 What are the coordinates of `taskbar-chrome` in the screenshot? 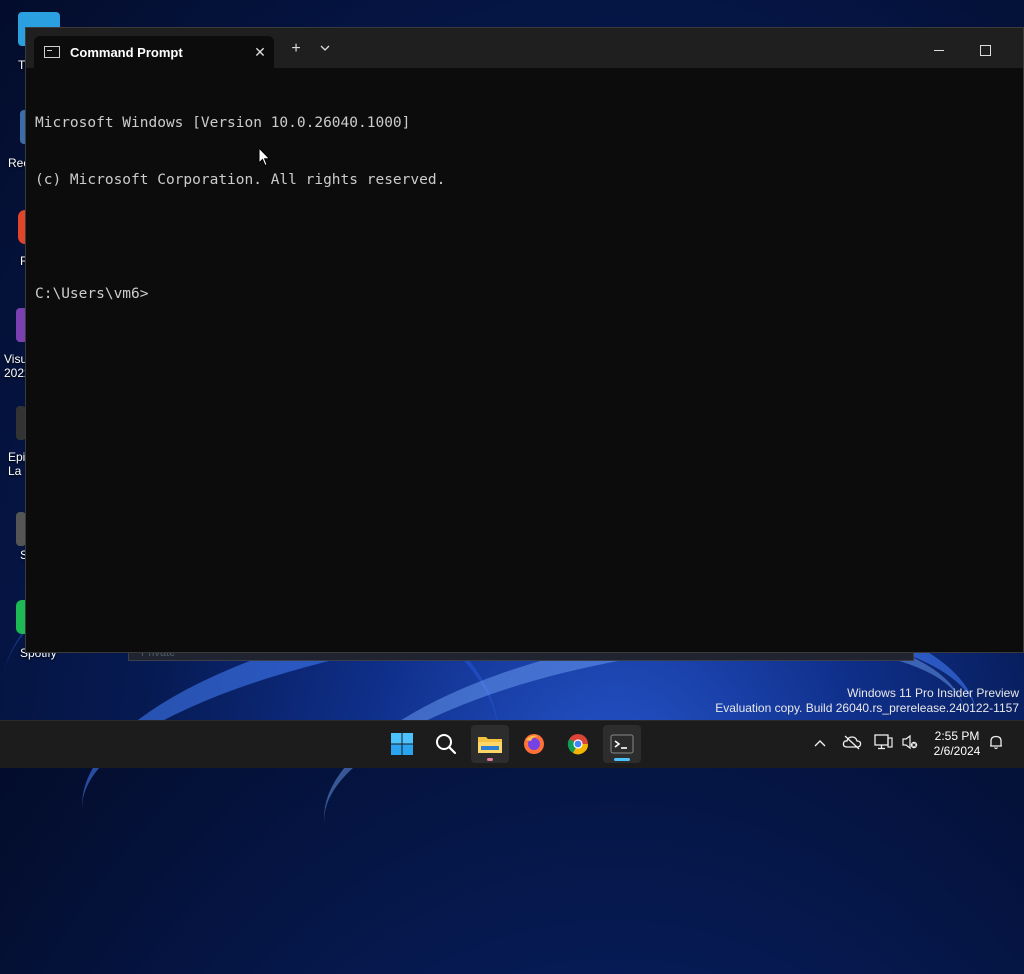 It's located at (578, 744).